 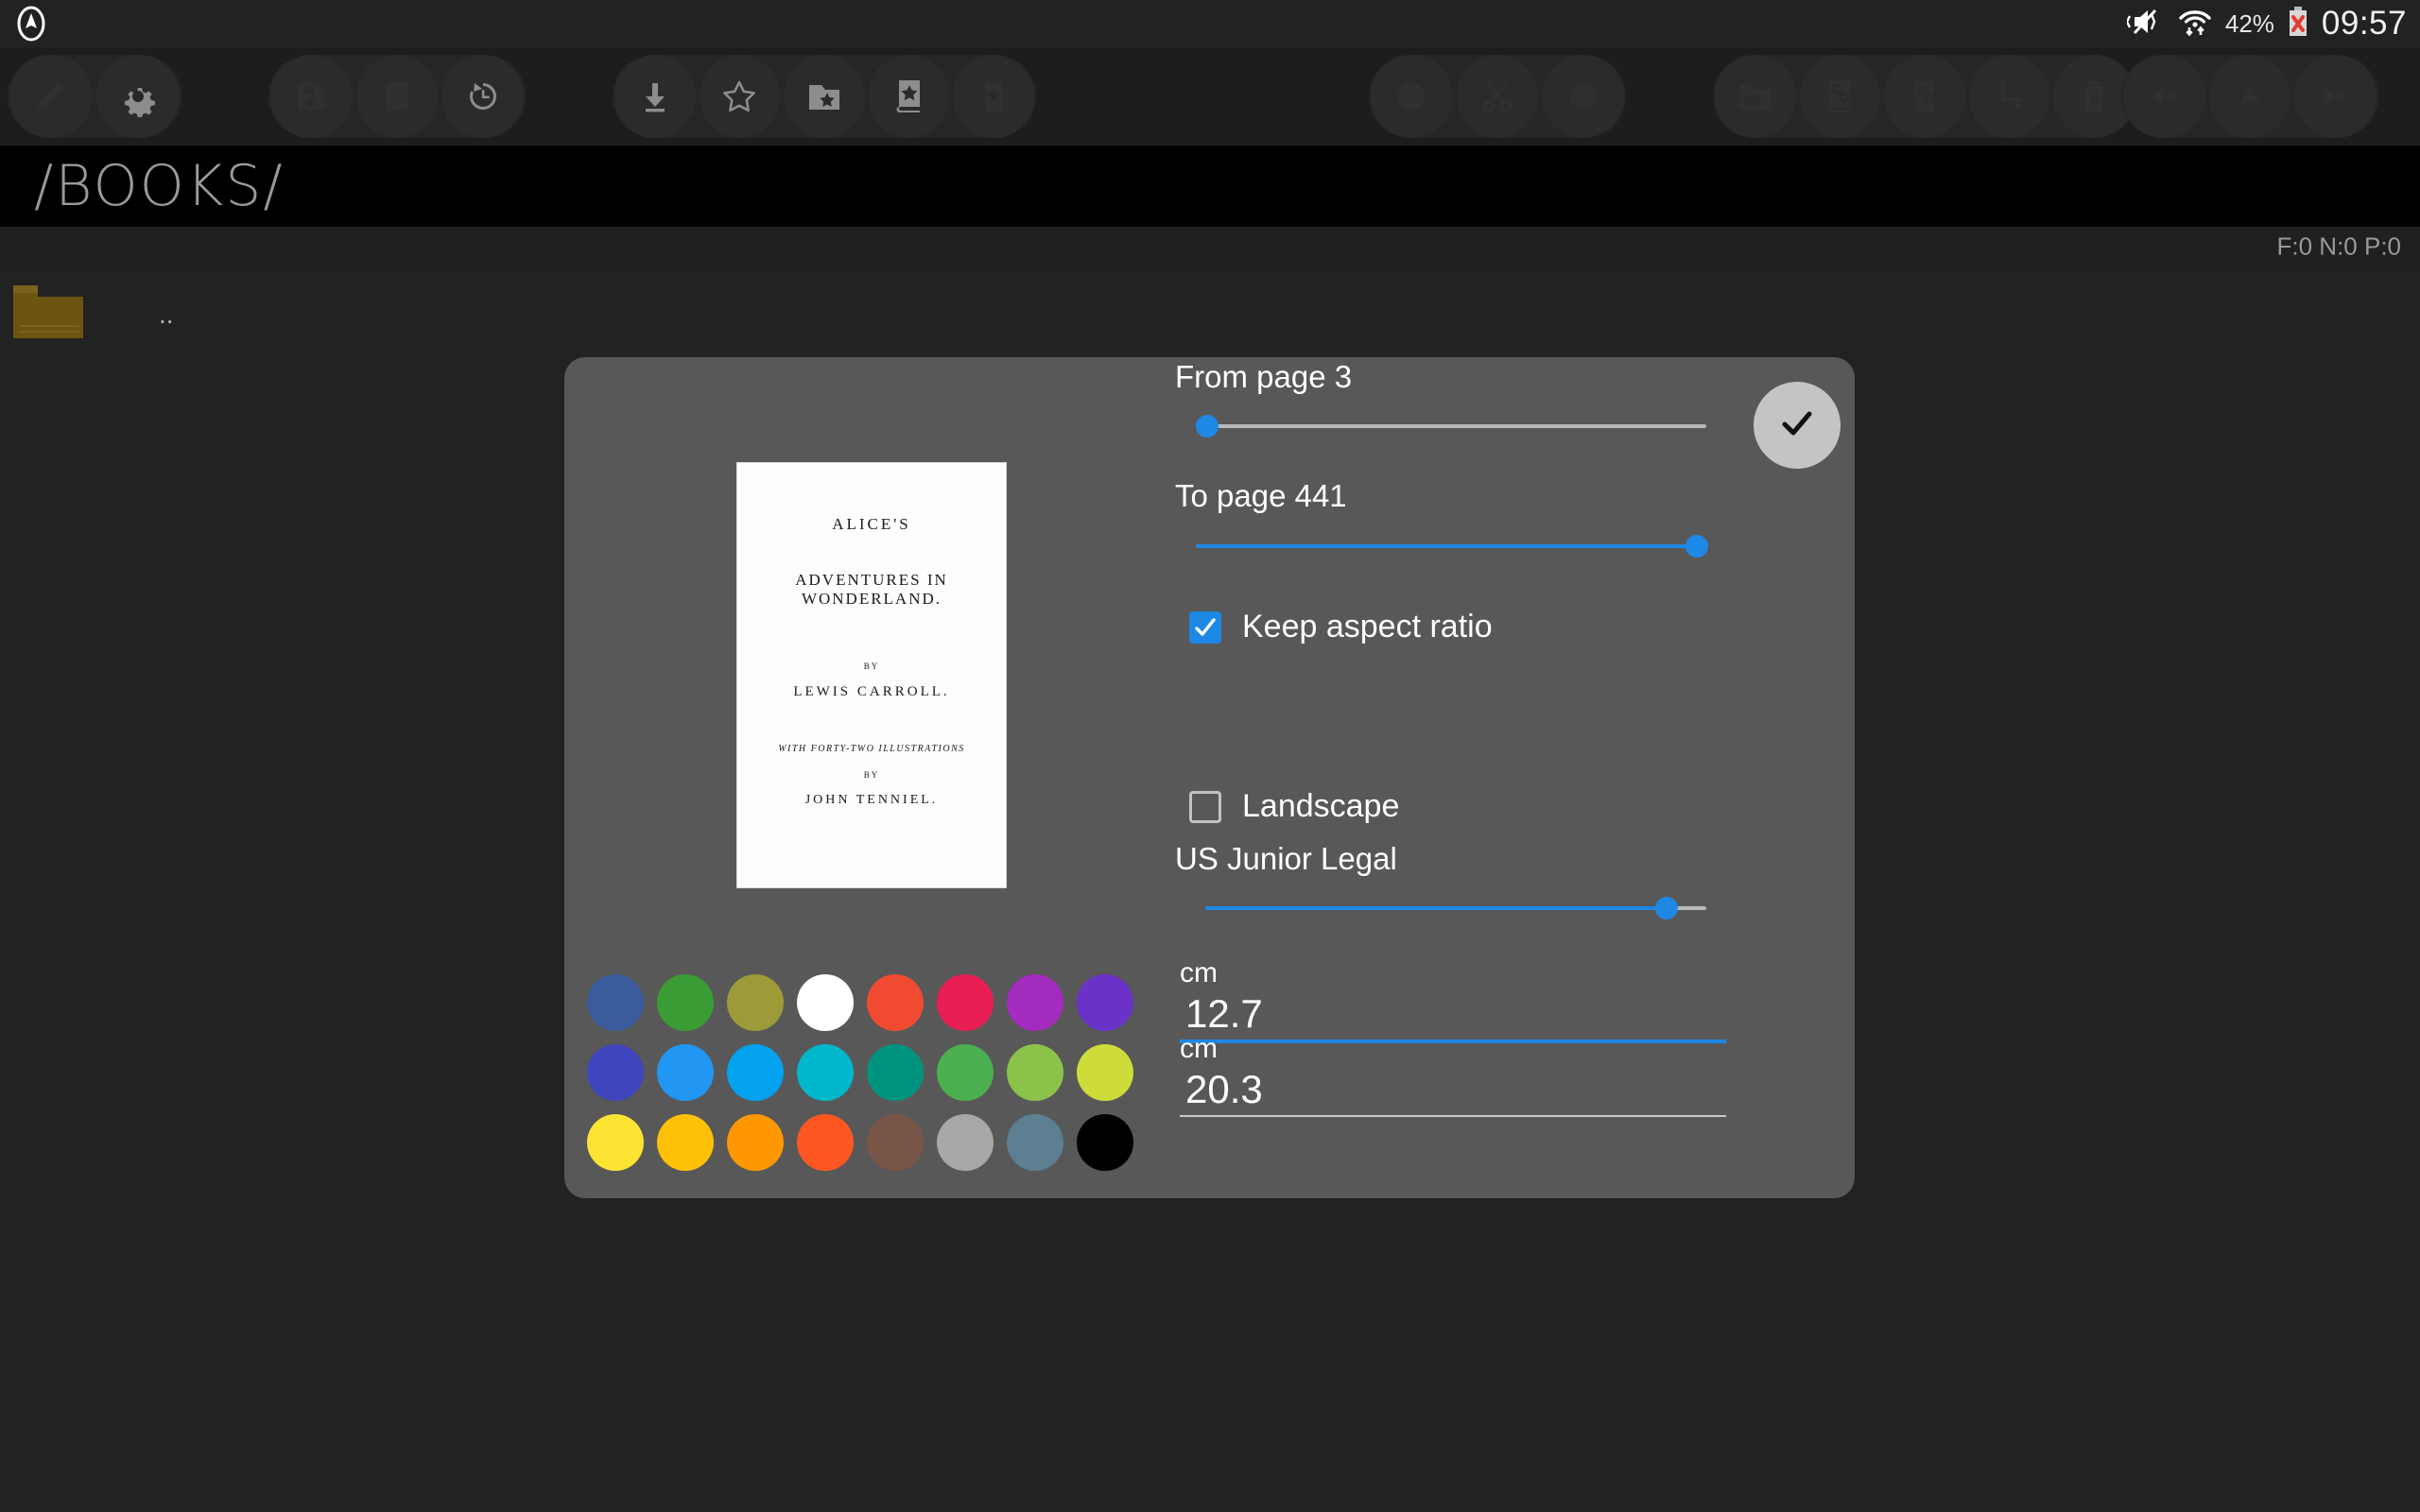 I want to click on toolbar-group-navigation, so click(x=2249, y=96).